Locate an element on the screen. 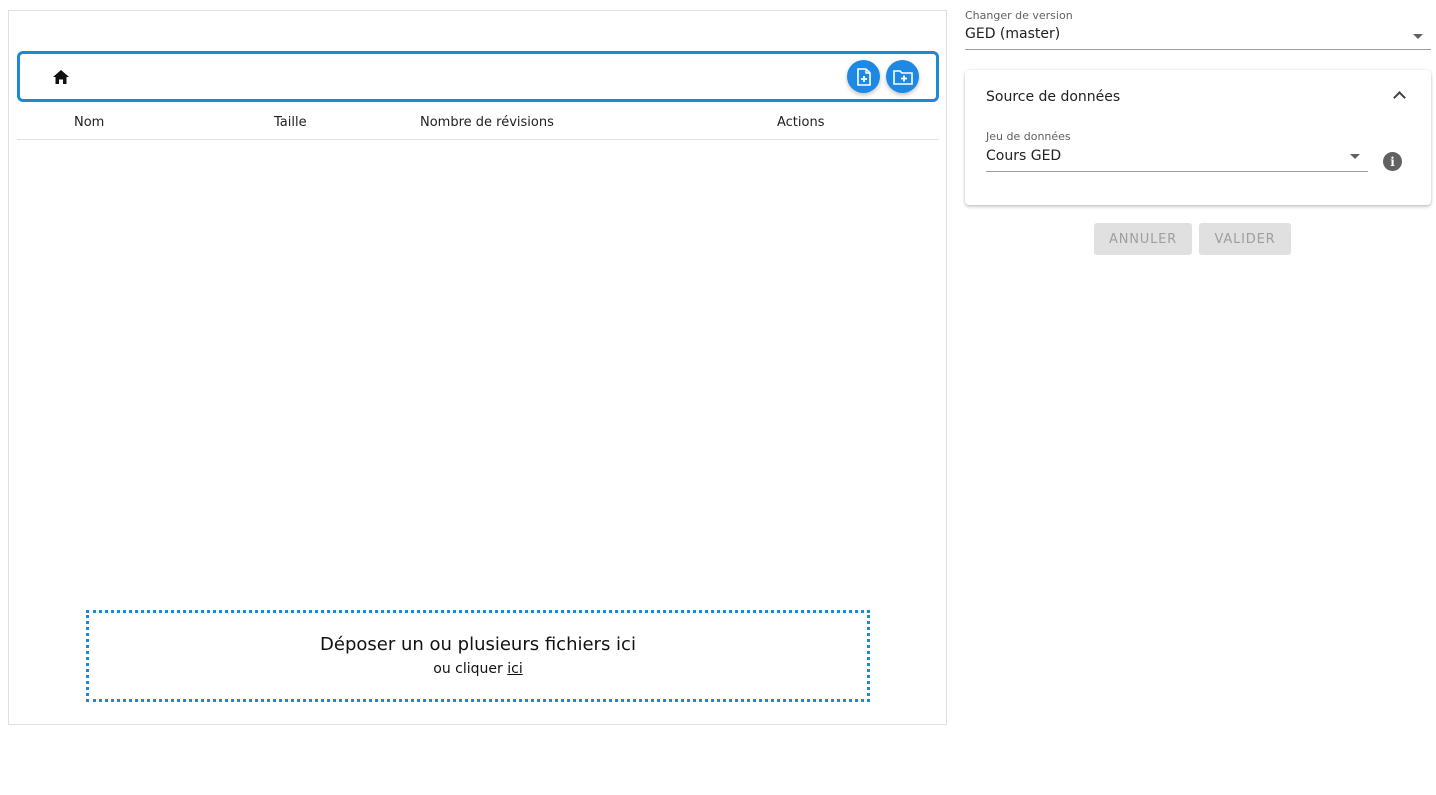  column-header-revisions: Nombre de révisions is located at coordinates (487, 122).